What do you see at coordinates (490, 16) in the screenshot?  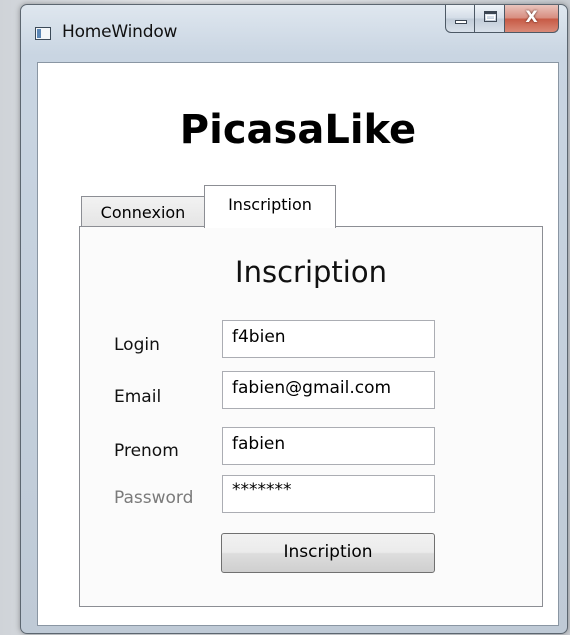 I see `maximize-icon` at bounding box center [490, 16].